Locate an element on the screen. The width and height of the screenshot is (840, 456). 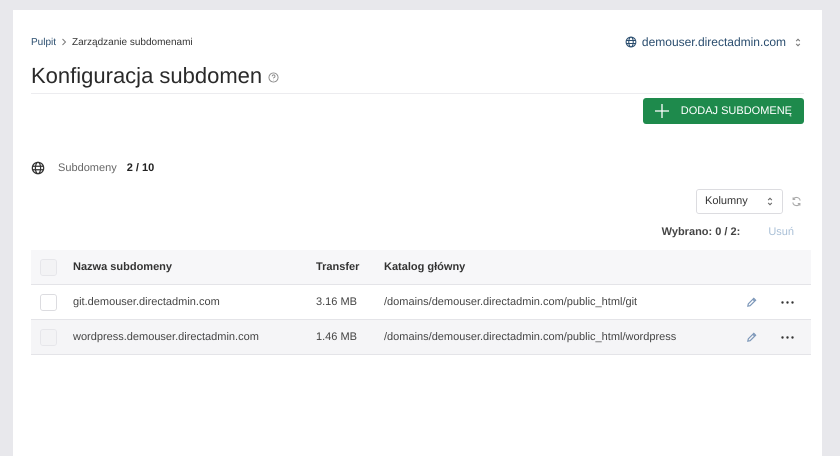
checkbox is located at coordinates (48, 302).